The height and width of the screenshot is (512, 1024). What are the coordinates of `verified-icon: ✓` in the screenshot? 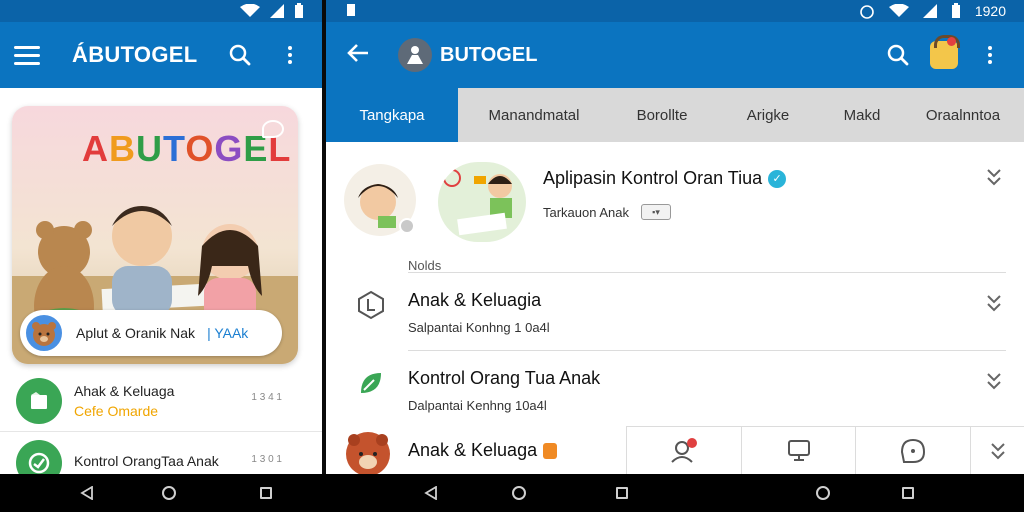 It's located at (777, 178).